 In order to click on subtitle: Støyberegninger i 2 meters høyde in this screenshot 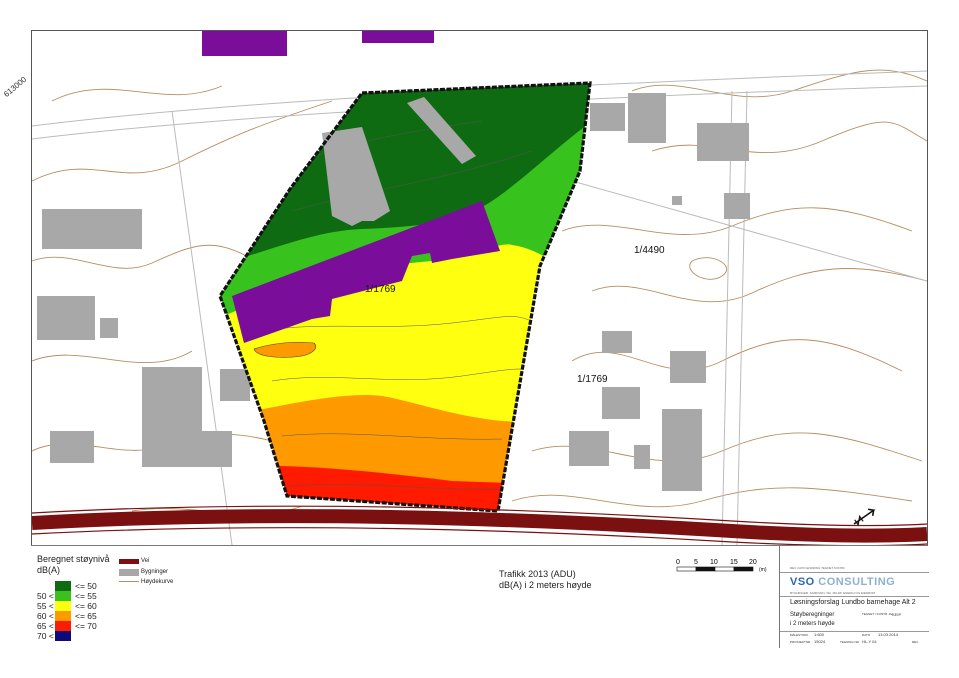, I will do `click(812, 620)`.